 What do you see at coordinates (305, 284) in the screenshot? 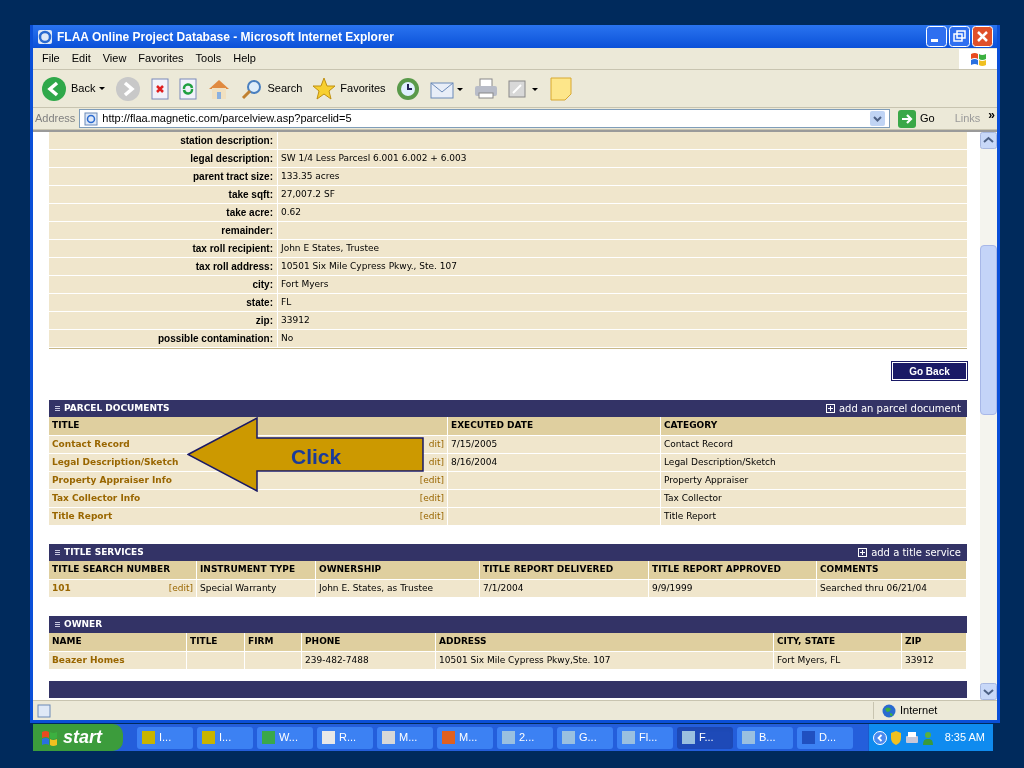
I see `field-value: Fort Myers` at bounding box center [305, 284].